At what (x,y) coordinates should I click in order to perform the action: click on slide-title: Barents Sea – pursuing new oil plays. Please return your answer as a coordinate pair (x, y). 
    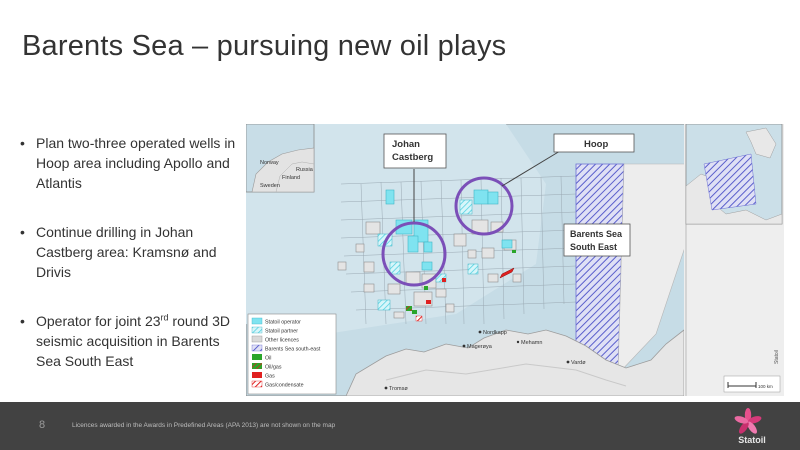
    Looking at the image, I should click on (264, 46).